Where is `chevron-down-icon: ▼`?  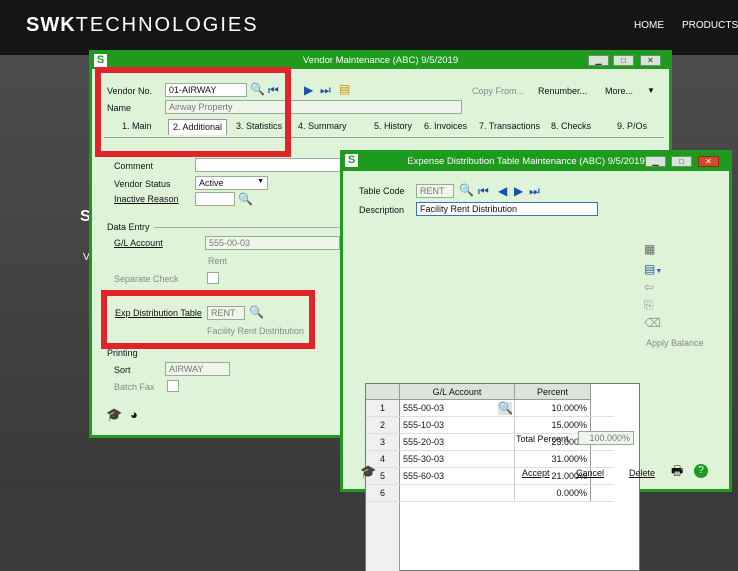
chevron-down-icon: ▼ is located at coordinates (651, 91).